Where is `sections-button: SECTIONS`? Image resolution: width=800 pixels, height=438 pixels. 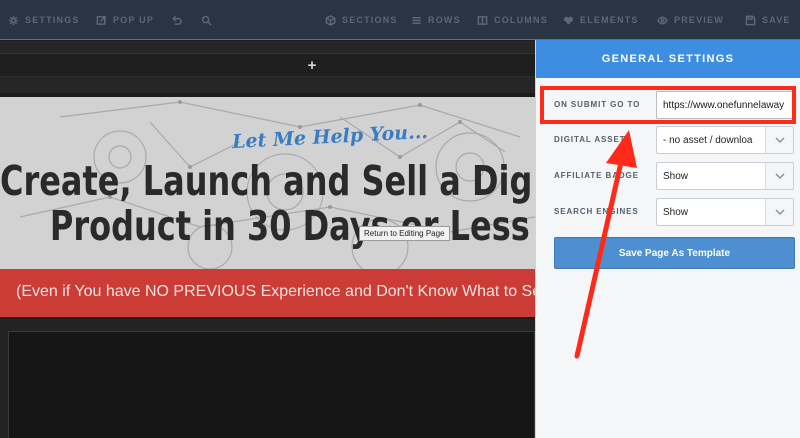 sections-button: SECTIONS is located at coordinates (361, 20).